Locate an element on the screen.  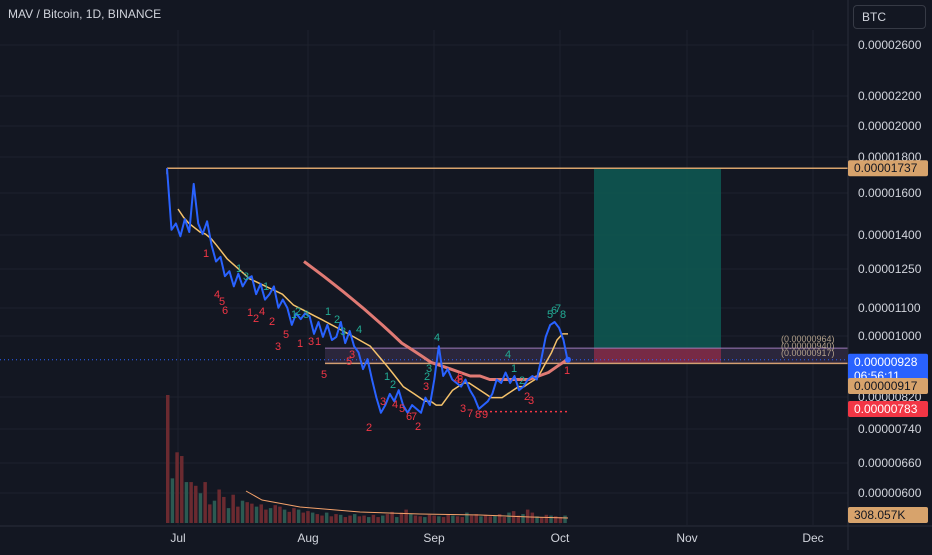
profit-zone is located at coordinates (657, 258).